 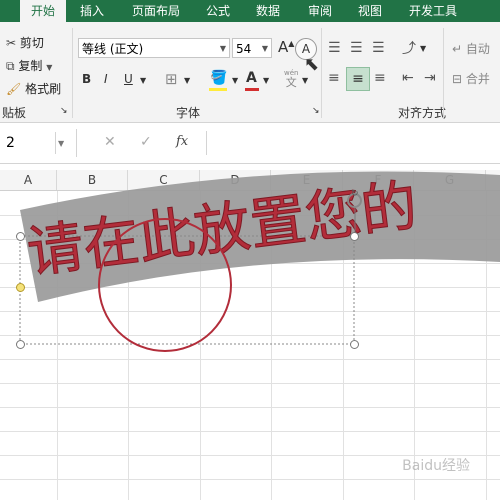 I want to click on font-size-select: 54 ▼, so click(x=252, y=48).